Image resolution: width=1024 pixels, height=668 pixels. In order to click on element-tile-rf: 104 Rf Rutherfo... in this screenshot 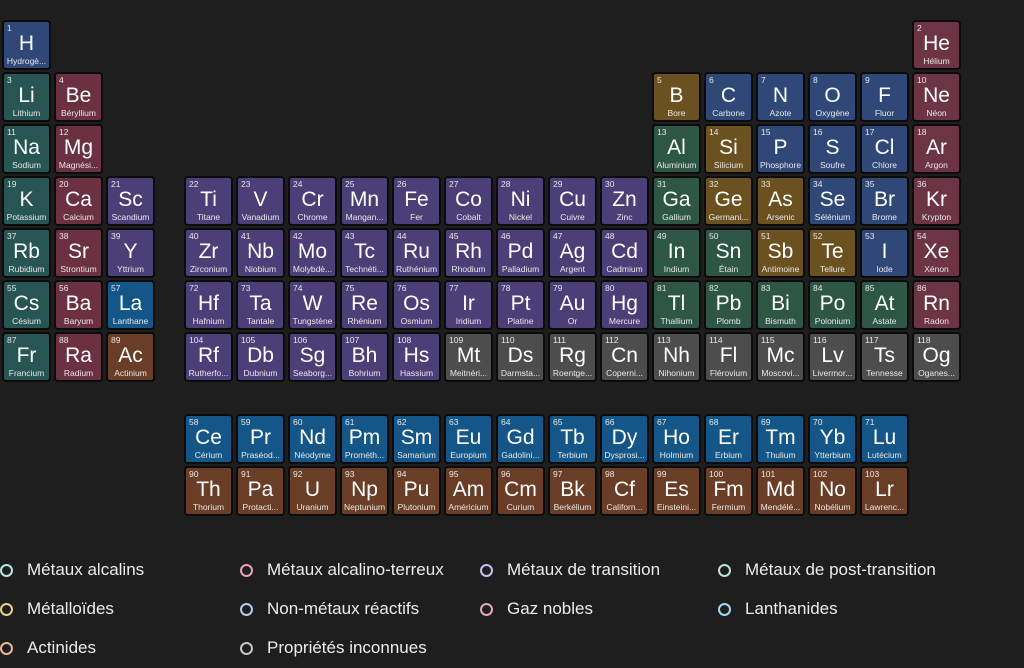, I will do `click(208, 357)`.